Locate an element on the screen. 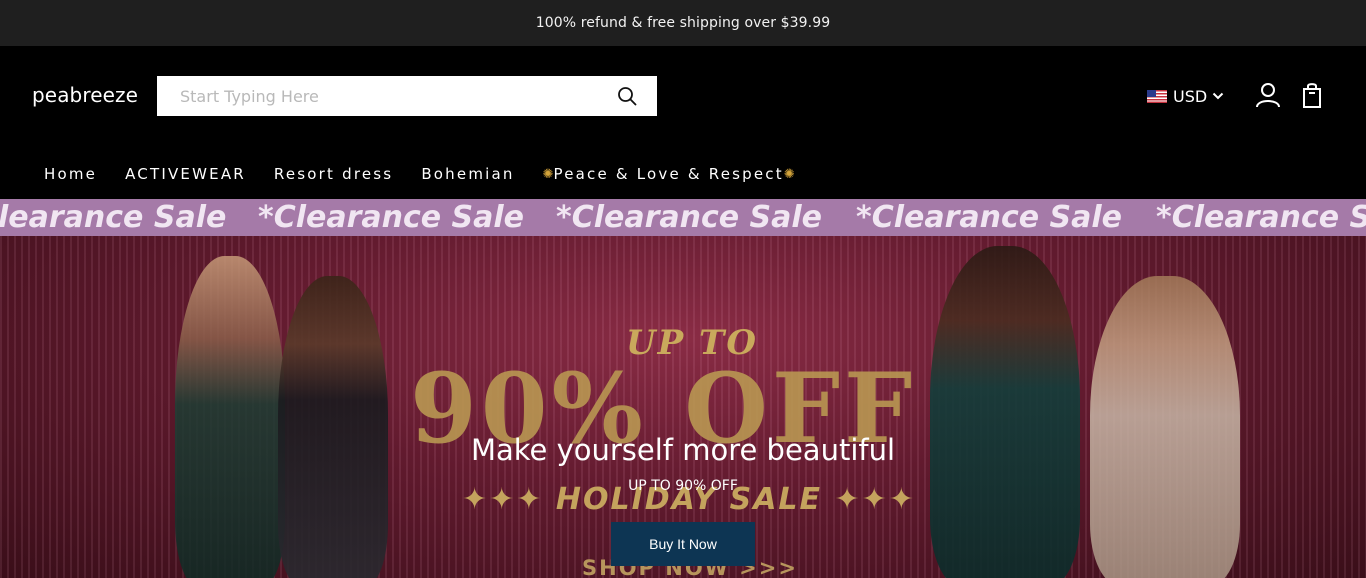  hero-headline: Make yourself more beautiful is located at coordinates (683, 450).